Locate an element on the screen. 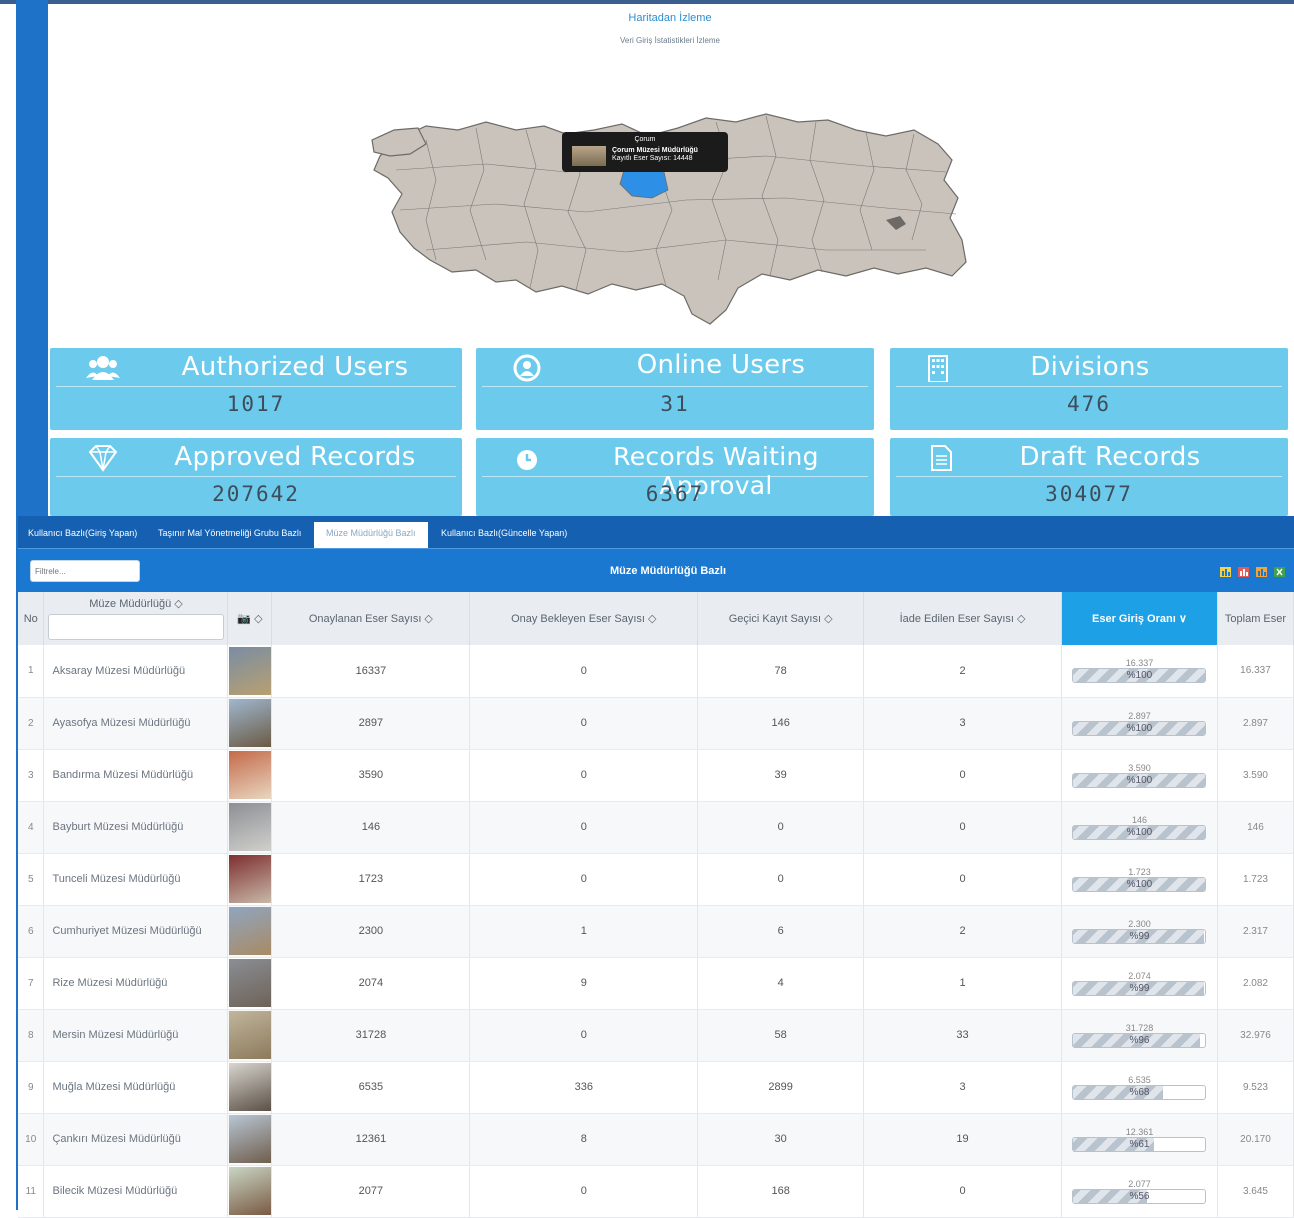 This screenshot has height=1218, width=1294. row-returned: 2 is located at coordinates (962, 671).